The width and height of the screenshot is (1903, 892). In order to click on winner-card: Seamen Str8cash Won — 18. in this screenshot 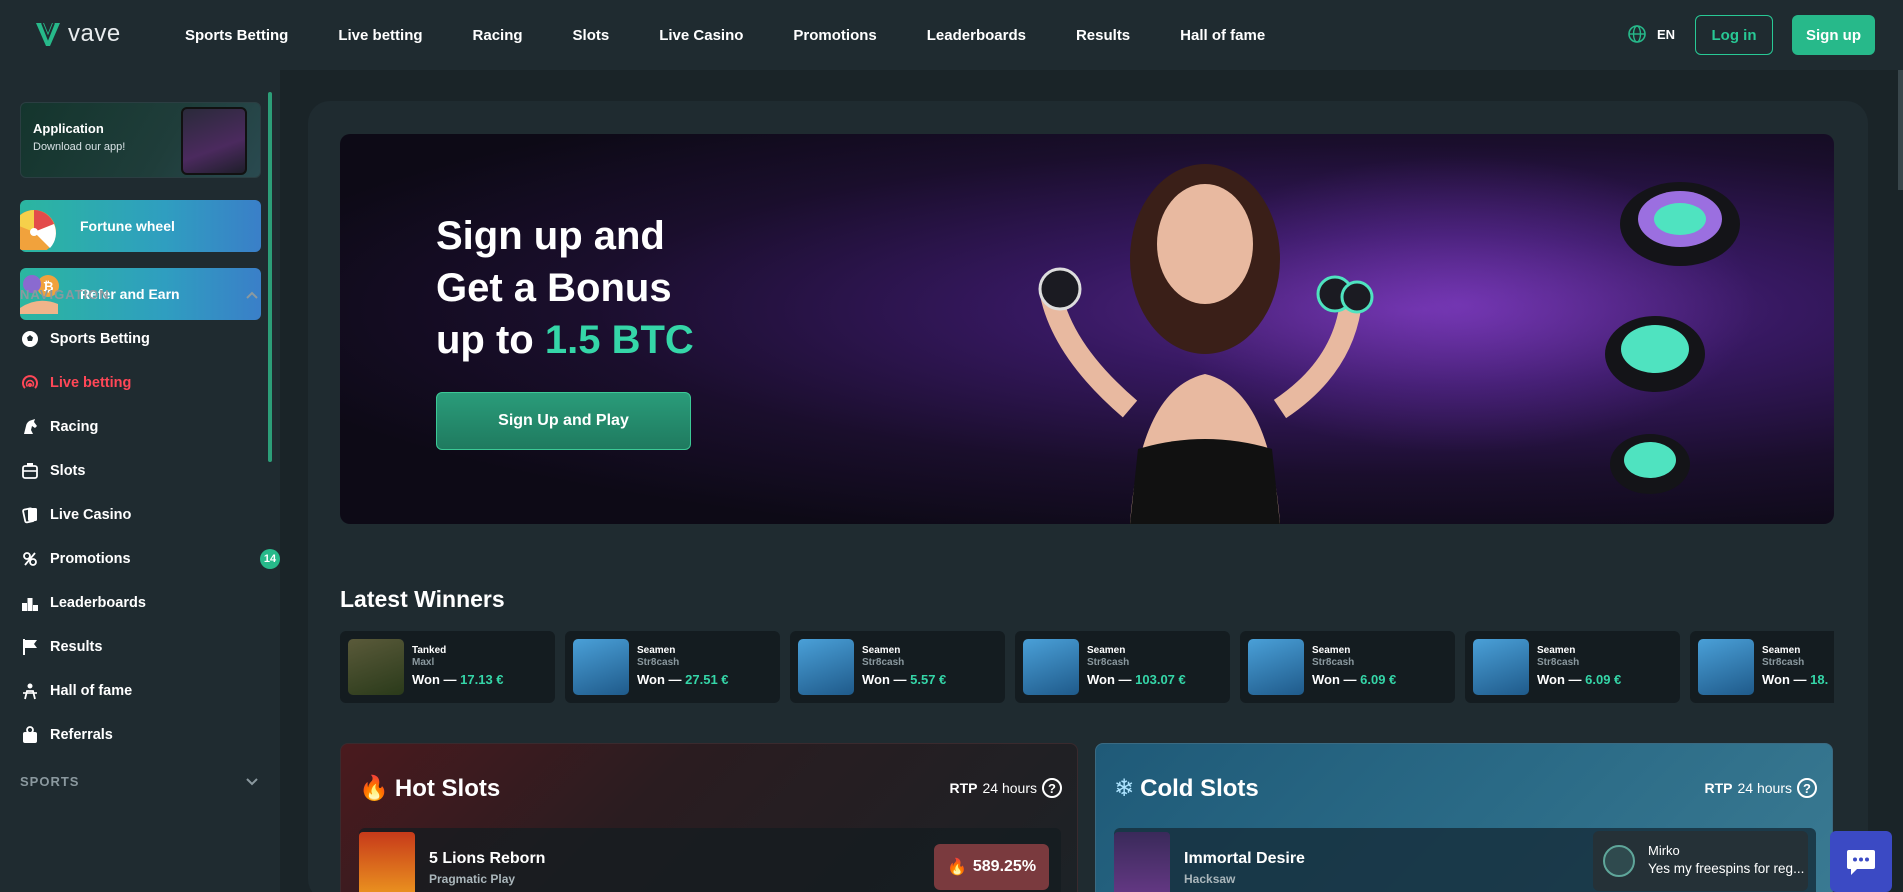, I will do `click(1762, 667)`.